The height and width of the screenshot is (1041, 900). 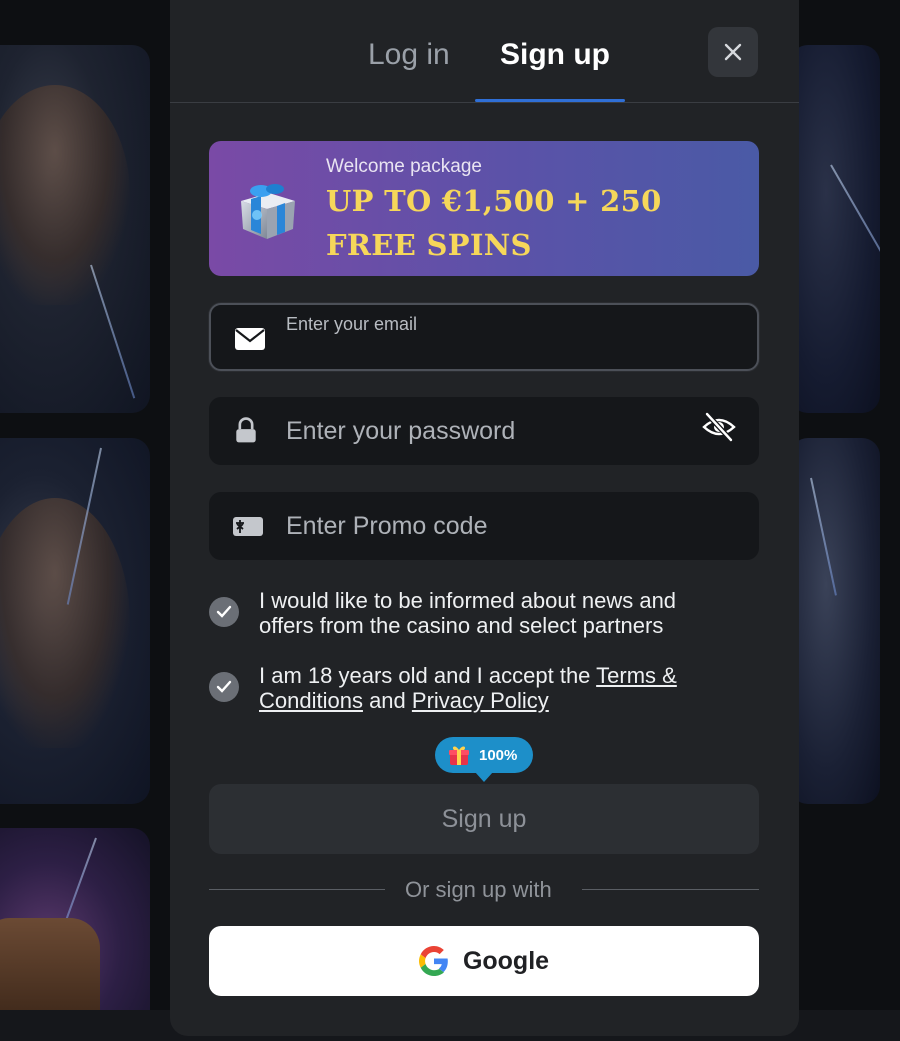 What do you see at coordinates (550, 100) in the screenshot?
I see `active-tab-indicator` at bounding box center [550, 100].